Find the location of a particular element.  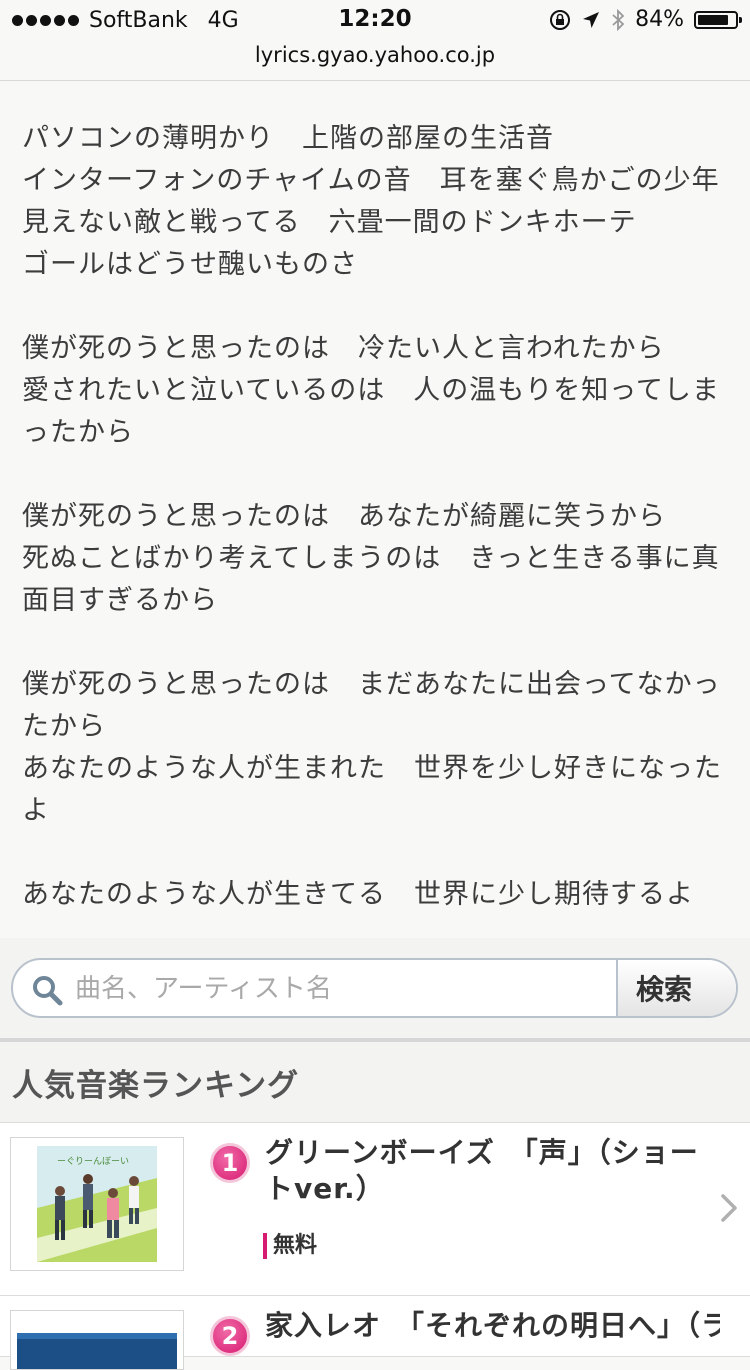

lyric-line: 見えない敵と戦ってる 六畳一間のドンキホーテ is located at coordinates (329, 222).